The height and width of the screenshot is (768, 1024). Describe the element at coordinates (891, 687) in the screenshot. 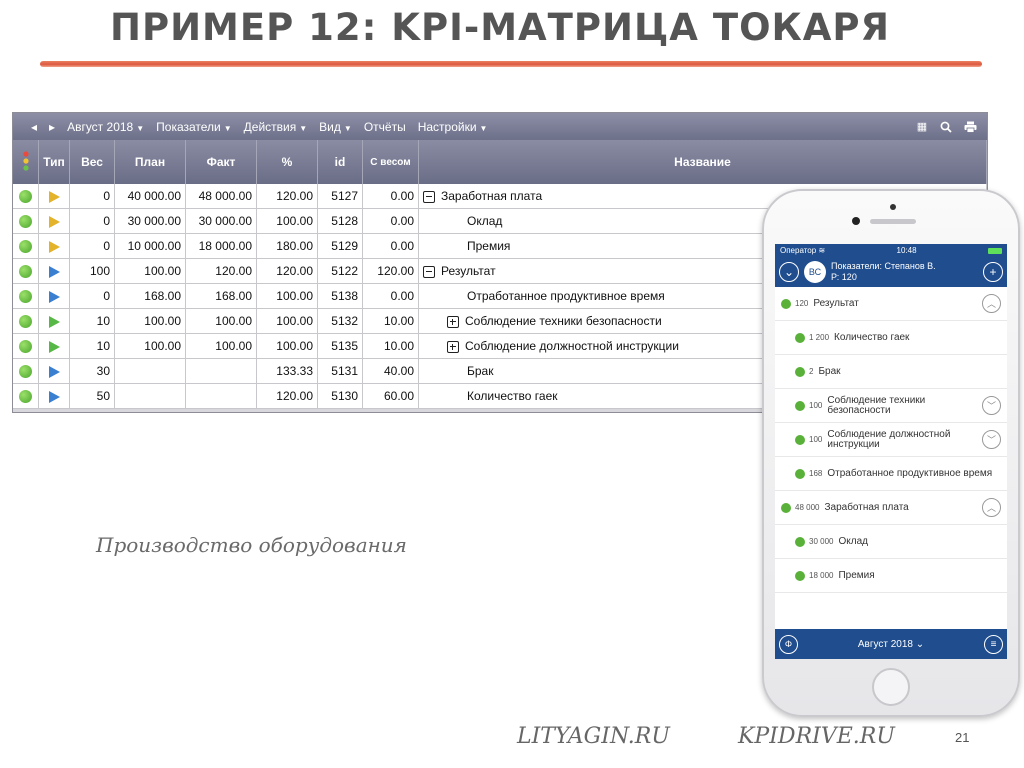

I see `home-button` at that location.